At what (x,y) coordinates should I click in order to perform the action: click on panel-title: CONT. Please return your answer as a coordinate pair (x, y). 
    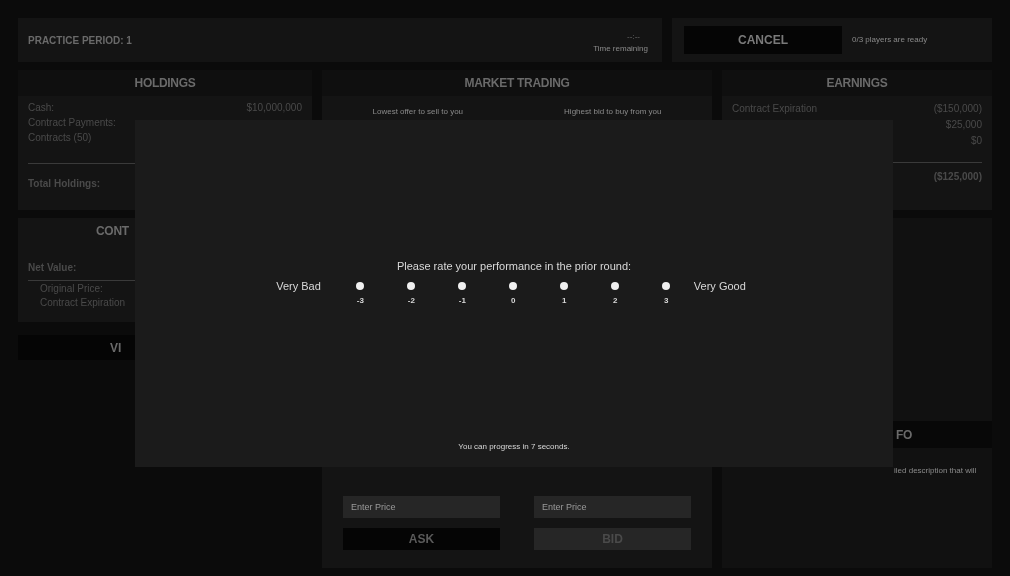
    Looking at the image, I should click on (112, 231).